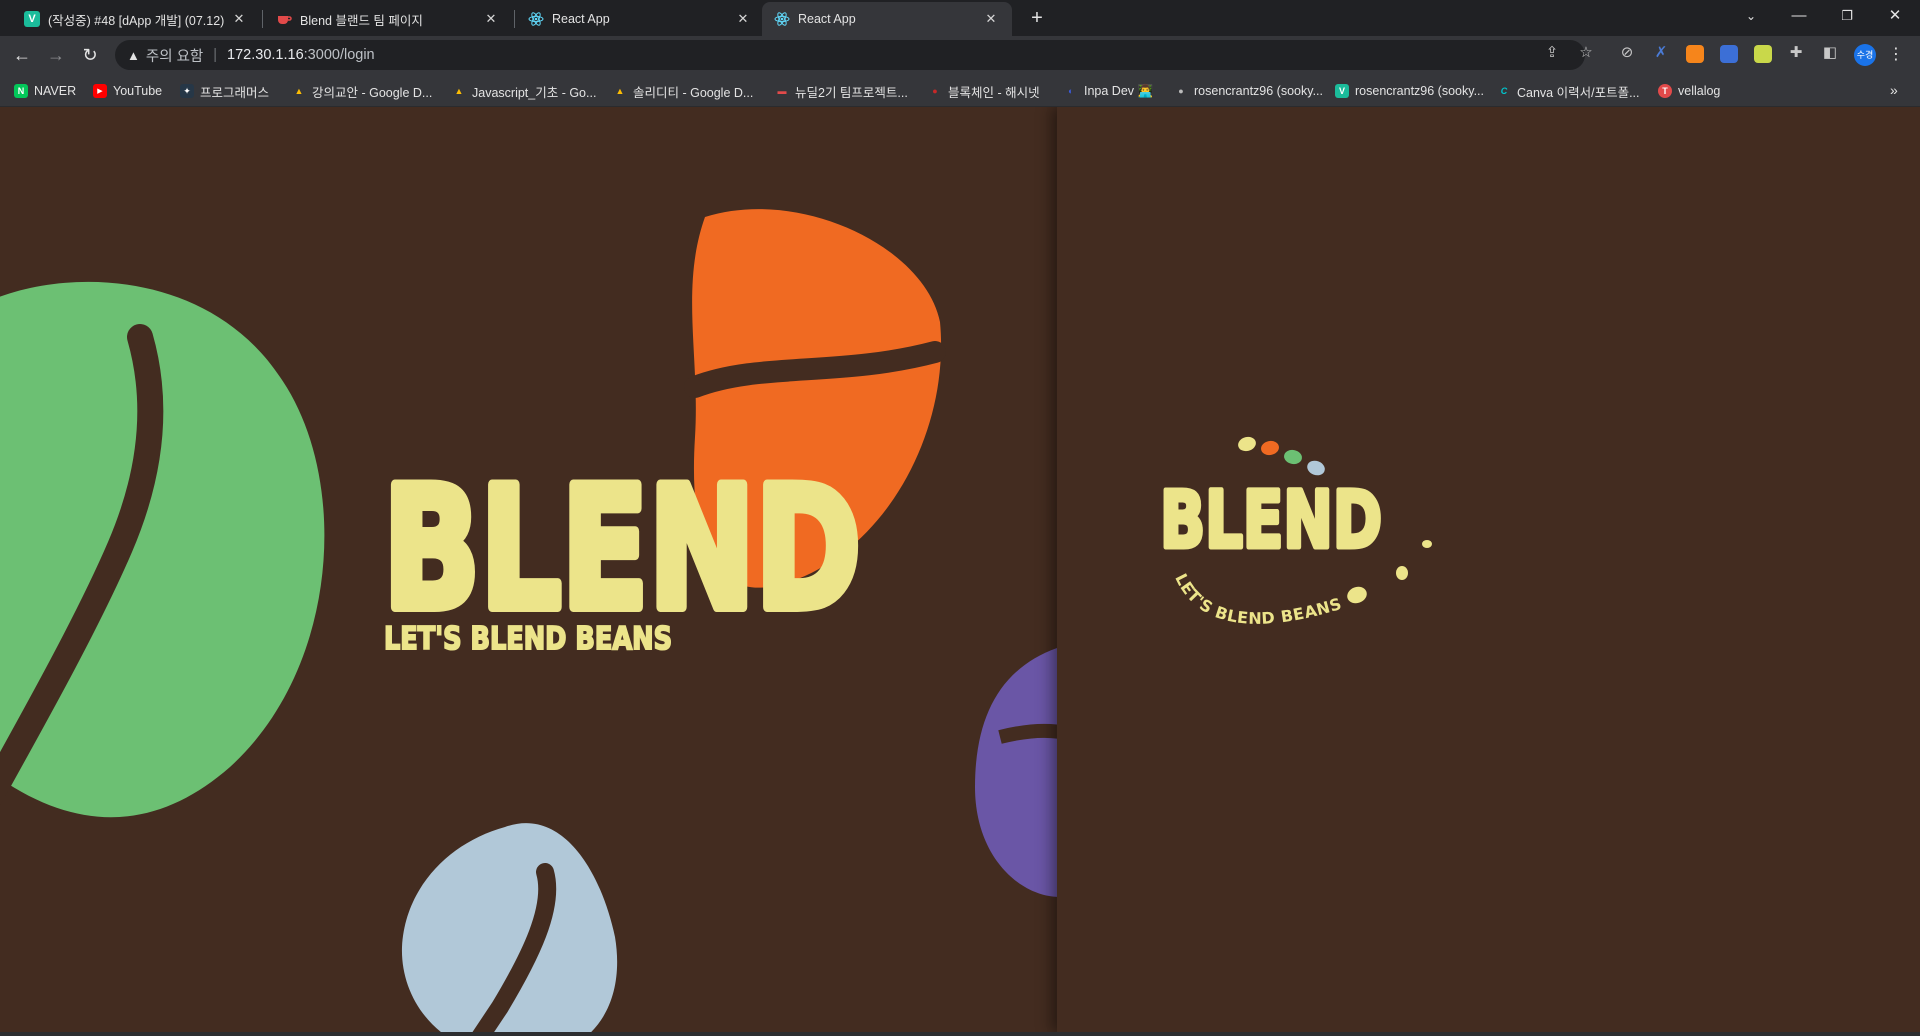  I want to click on new-tab-button: +, so click(1037, 18).